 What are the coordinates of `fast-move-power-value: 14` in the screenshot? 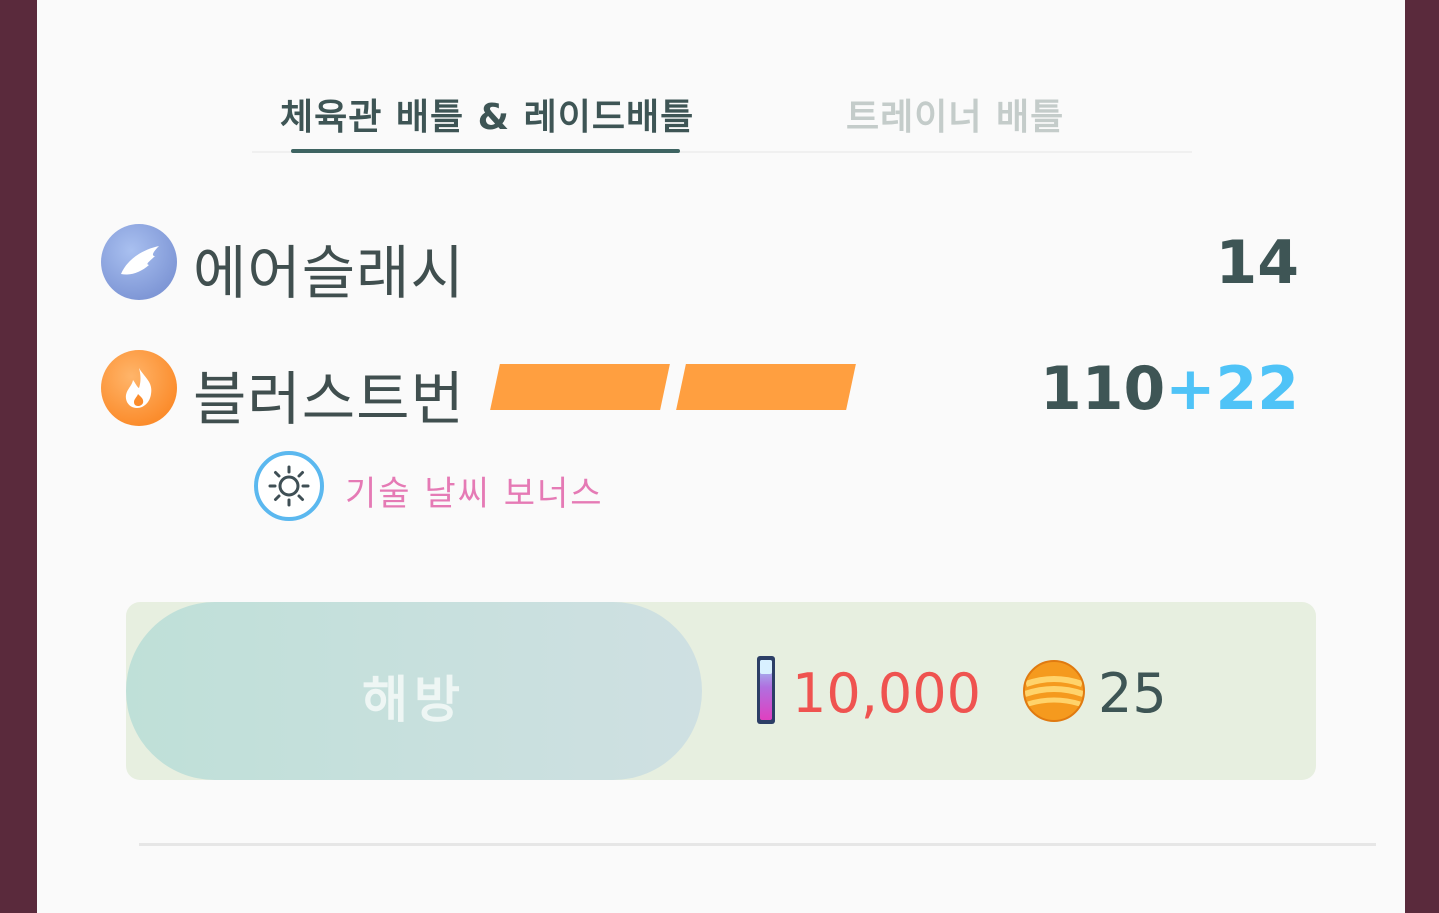 It's located at (1257, 263).